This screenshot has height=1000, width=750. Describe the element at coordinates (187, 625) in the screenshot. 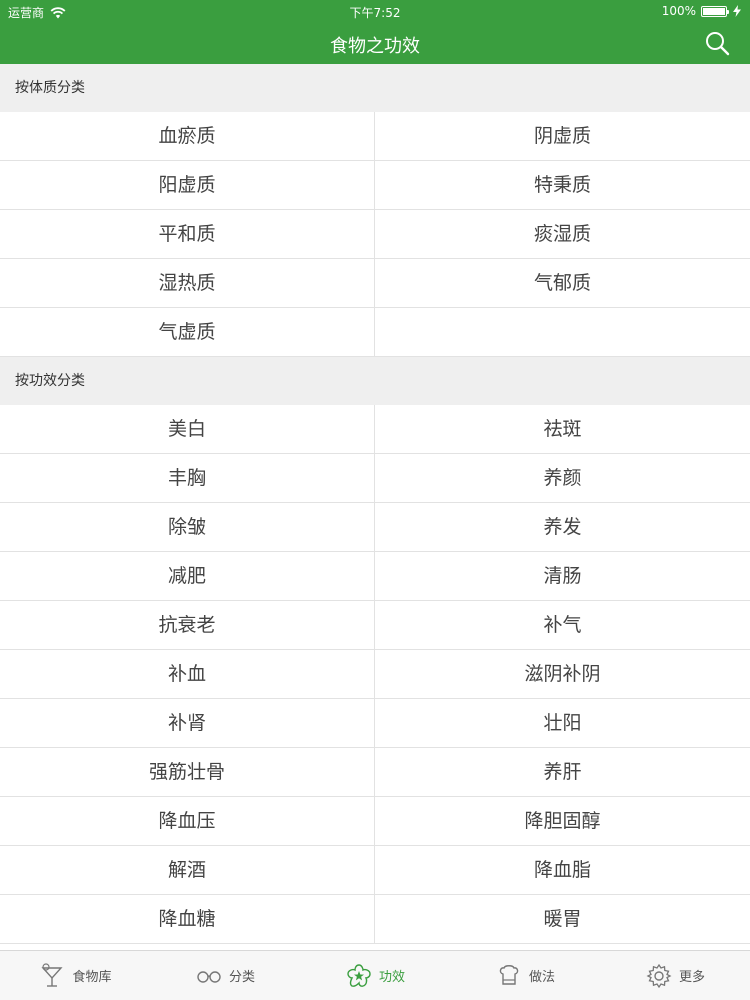

I see `category-item: 抗衰老` at that location.